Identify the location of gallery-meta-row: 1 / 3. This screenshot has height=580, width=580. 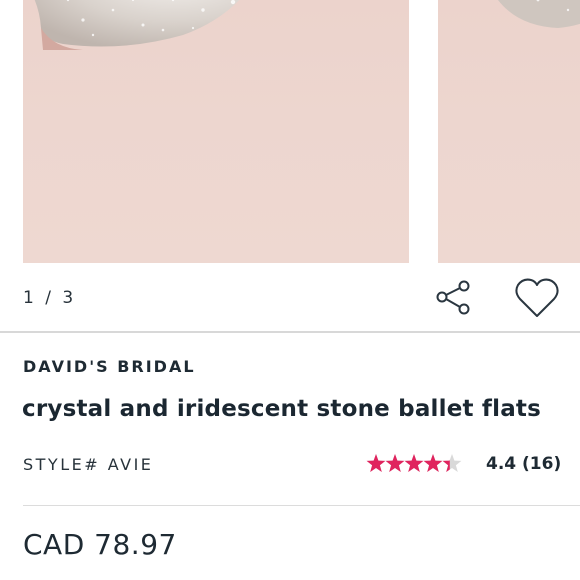
(290, 298).